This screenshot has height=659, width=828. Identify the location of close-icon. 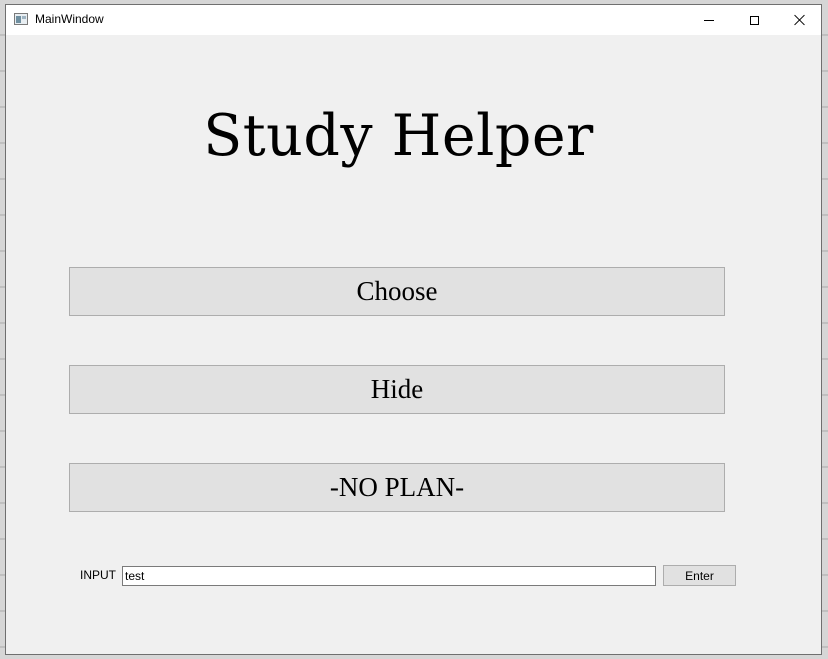
(800, 20).